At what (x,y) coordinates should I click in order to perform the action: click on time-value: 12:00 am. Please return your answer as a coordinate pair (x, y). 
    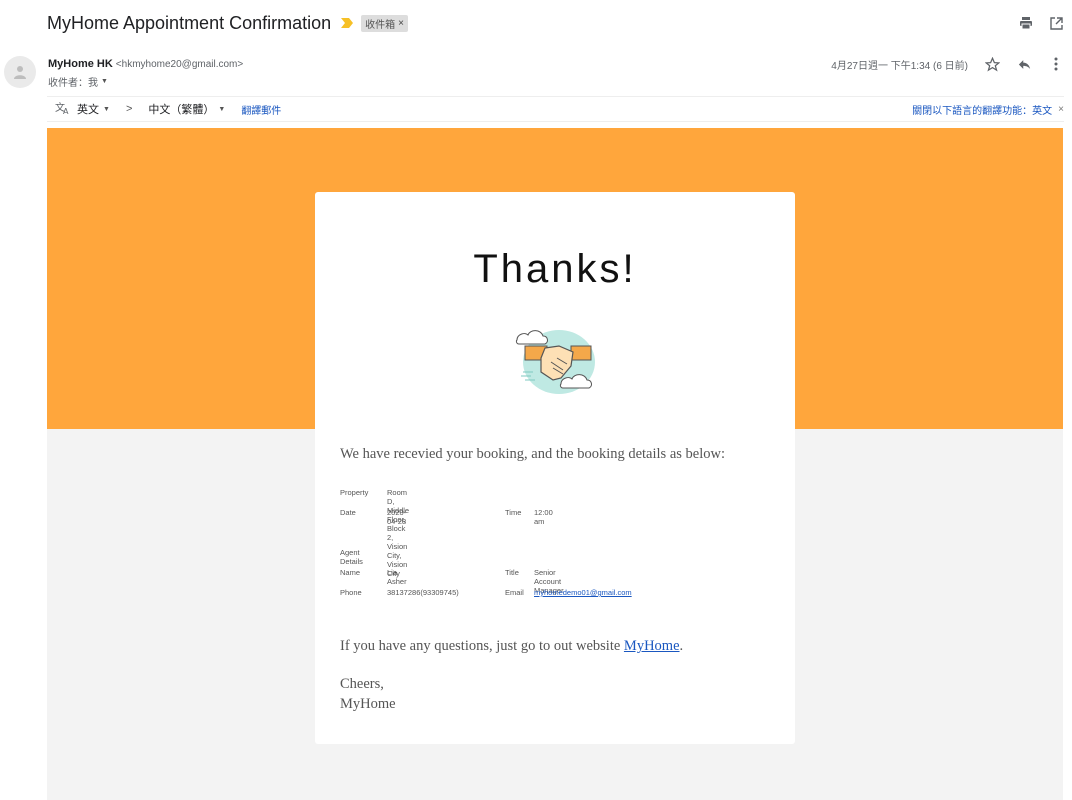
    Looking at the image, I should click on (543, 517).